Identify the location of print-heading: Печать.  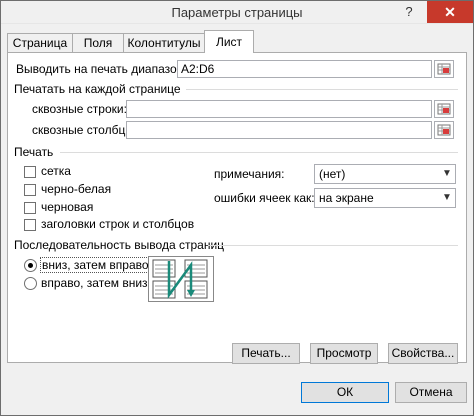
(34, 152).